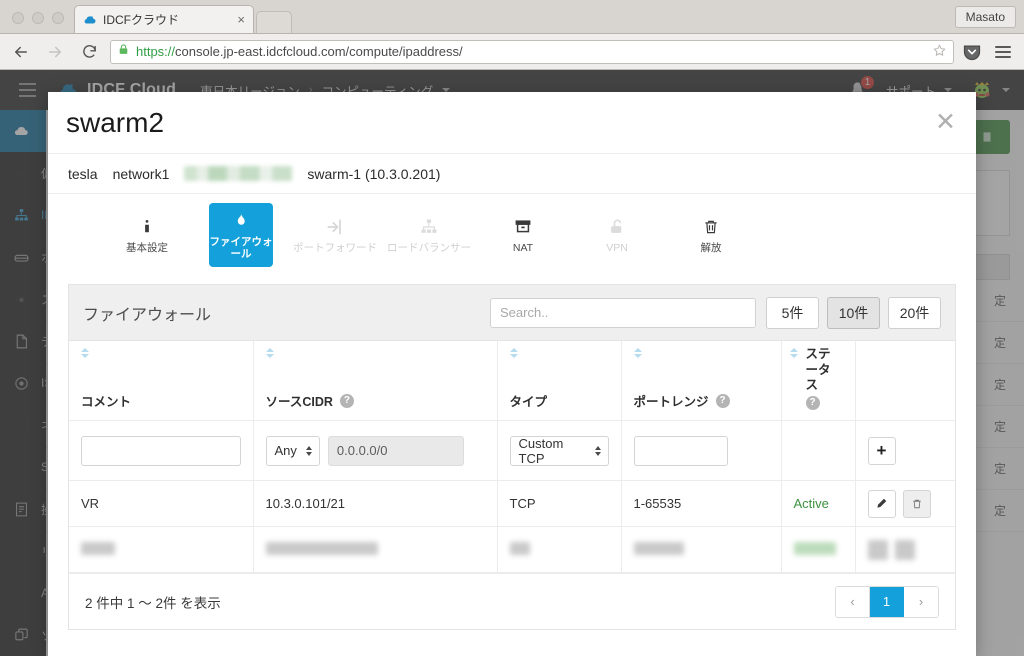  I want to click on pagination-prev-button: ‹, so click(853, 601).